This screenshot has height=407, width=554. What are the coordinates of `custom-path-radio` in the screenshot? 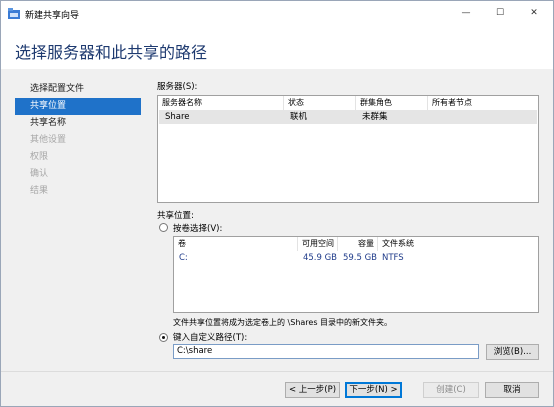 It's located at (163, 337).